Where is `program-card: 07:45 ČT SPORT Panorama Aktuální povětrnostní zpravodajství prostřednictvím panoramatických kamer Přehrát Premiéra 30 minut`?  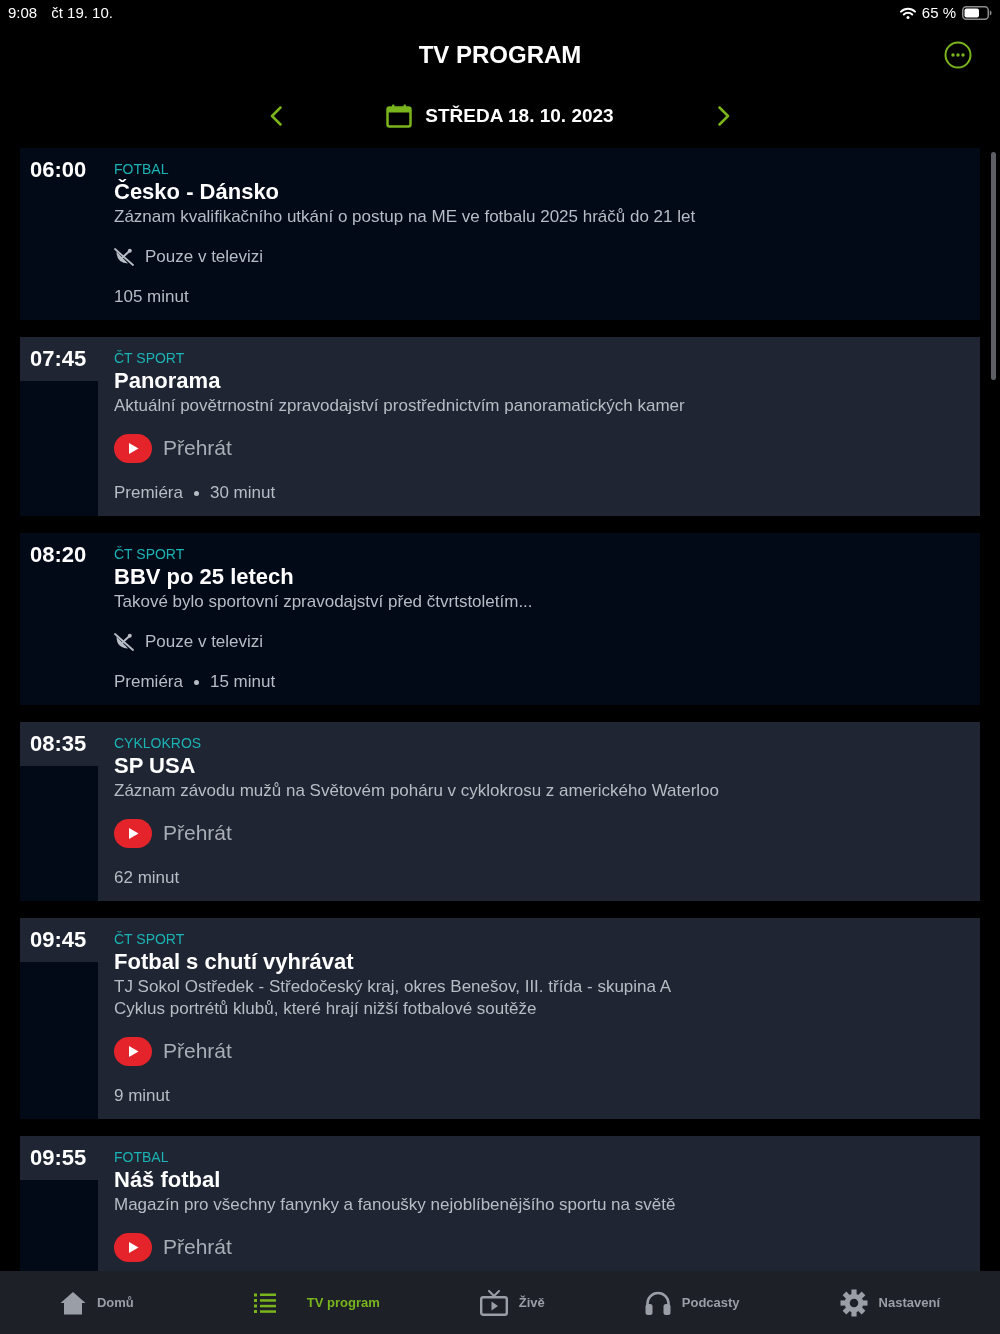 program-card: 07:45 ČT SPORT Panorama Aktuální povětrnostní zpravodajství prostřednictvím panoramatických kamer Přehrát Premiéra 30 minut is located at coordinates (500, 426).